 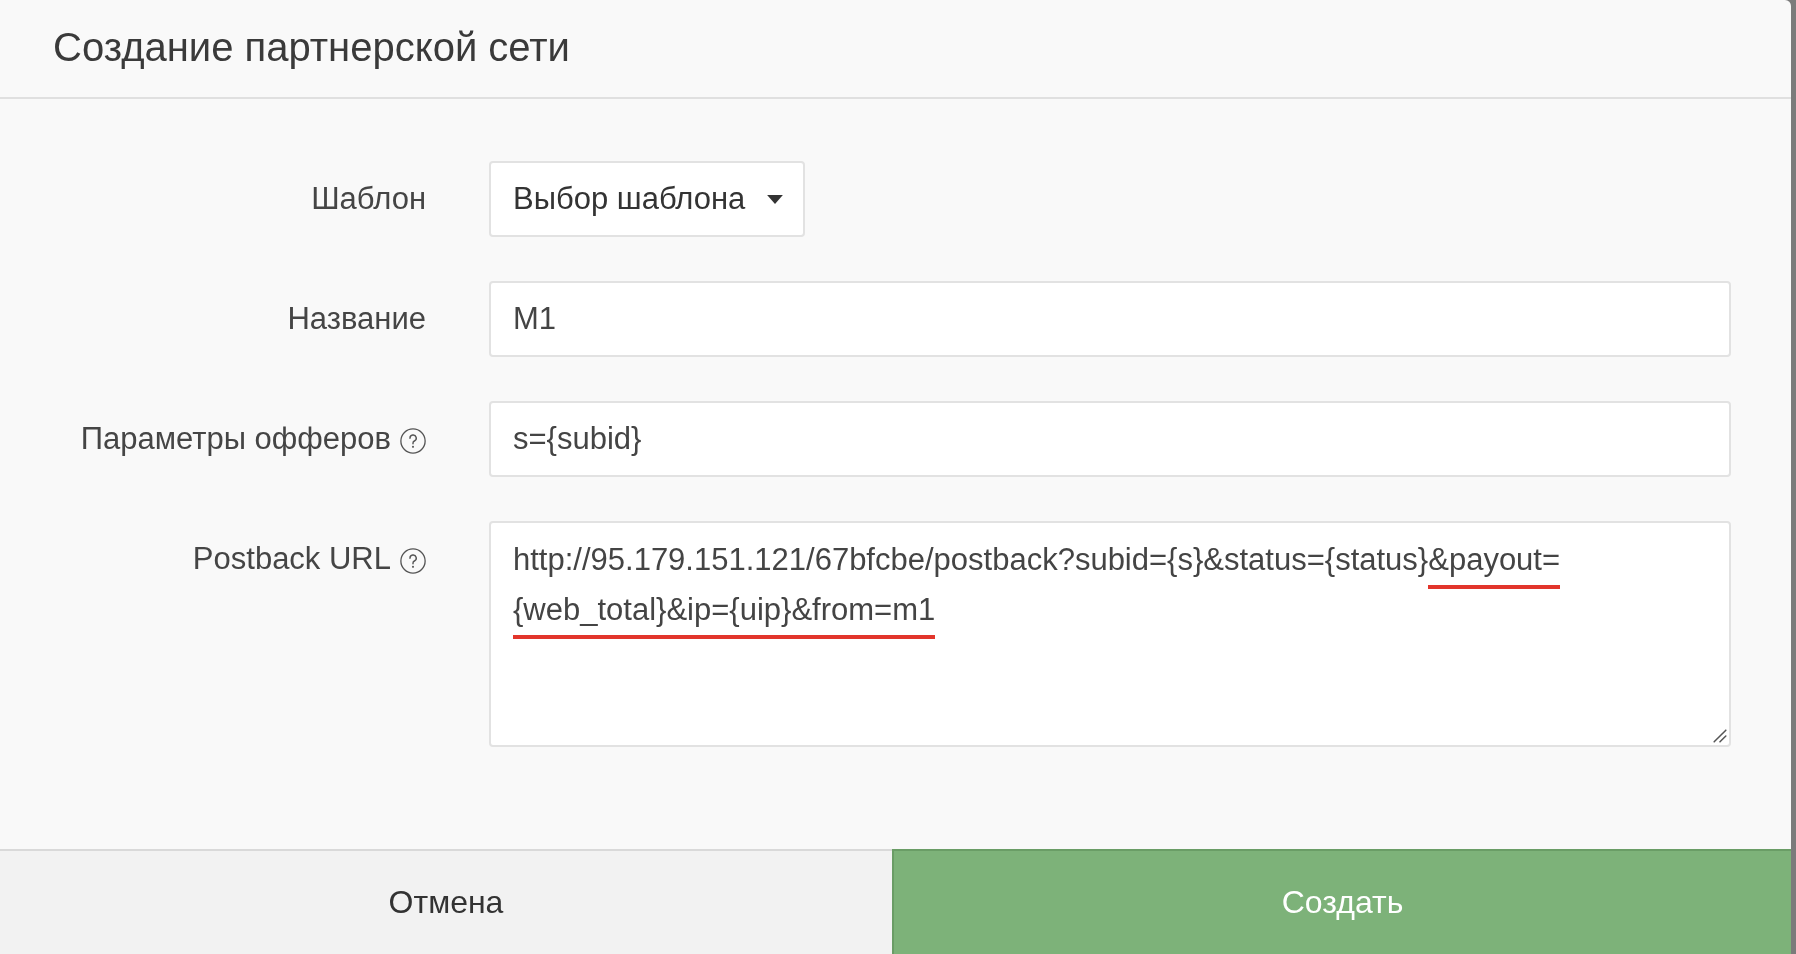 I want to click on secondary-button: Отмена, so click(x=446, y=901).